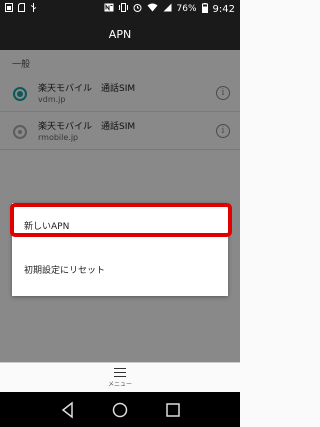 This screenshot has width=320, height=427. I want to click on bottom-bar: メニュー, so click(120, 377).